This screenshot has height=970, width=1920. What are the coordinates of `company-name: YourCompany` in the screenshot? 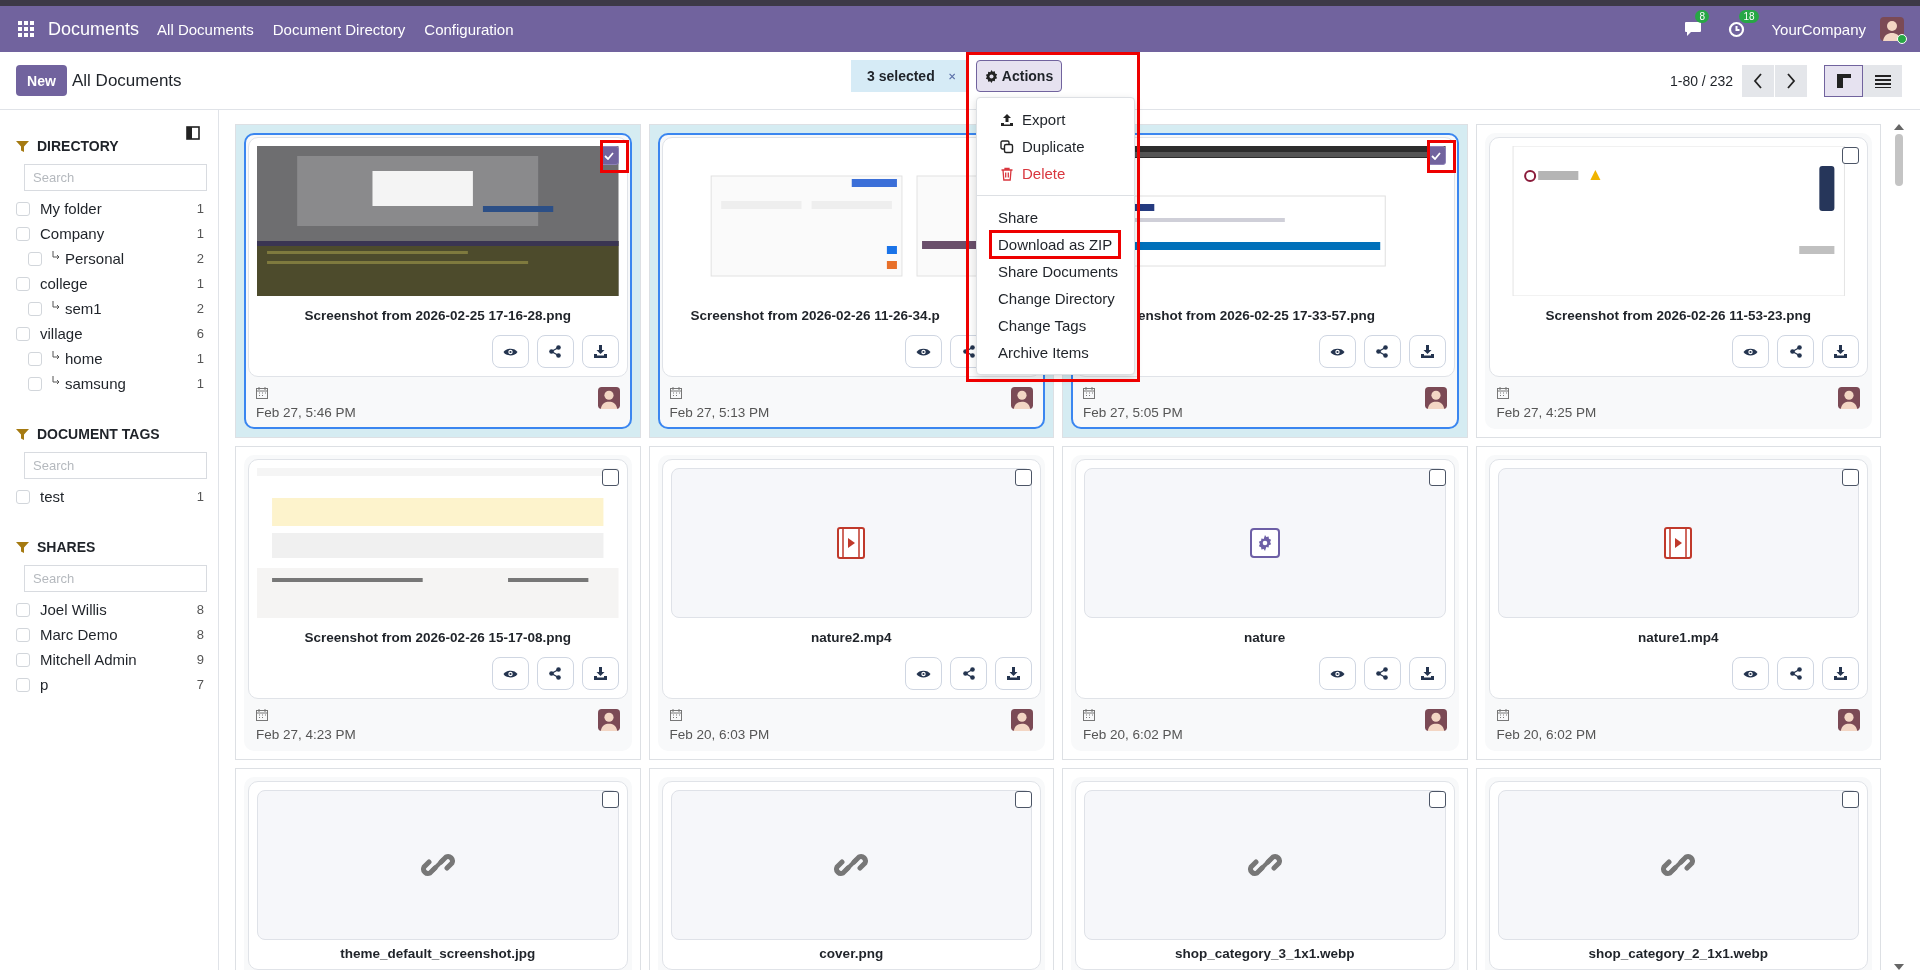 It's located at (1818, 29).